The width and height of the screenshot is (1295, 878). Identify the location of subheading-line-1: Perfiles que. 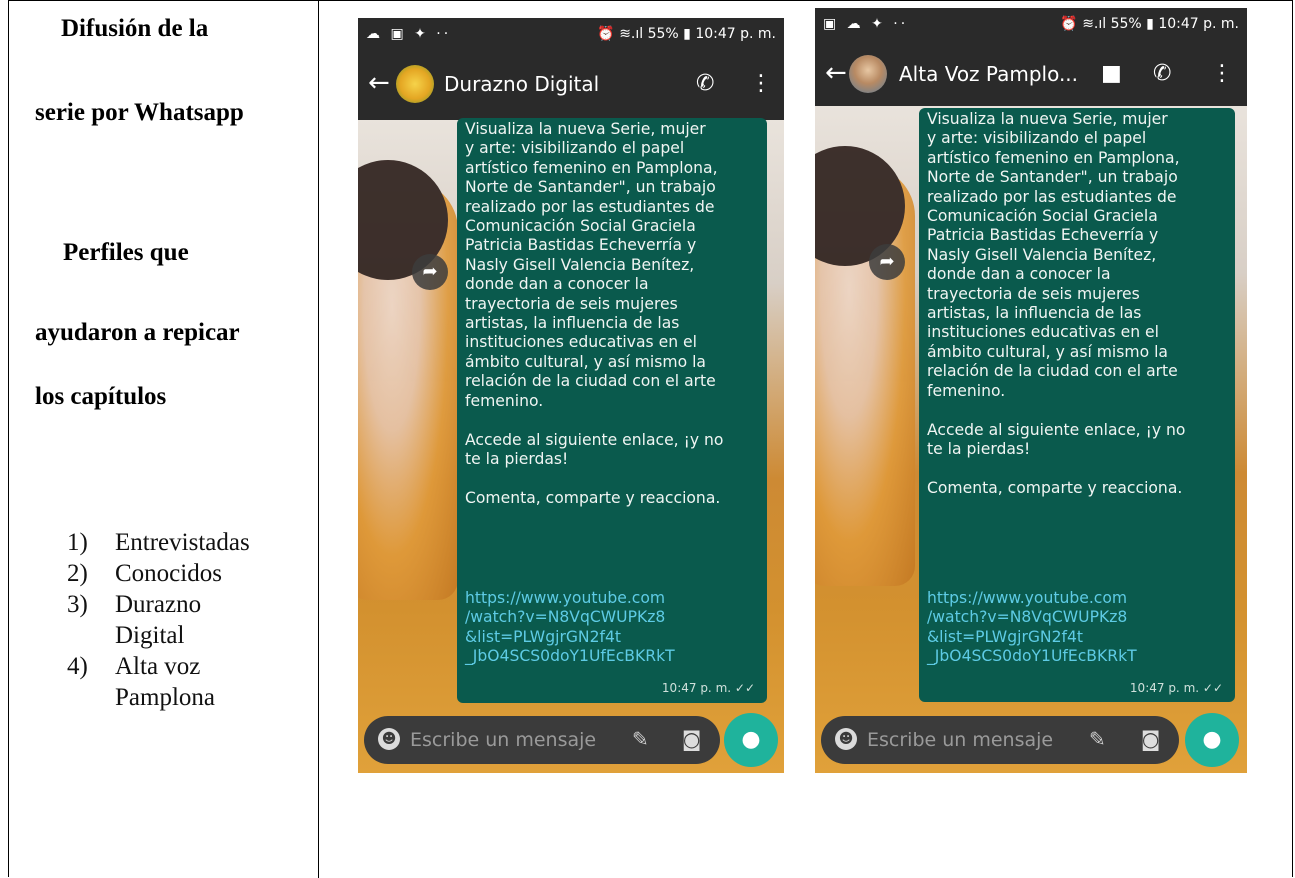
(126, 252).